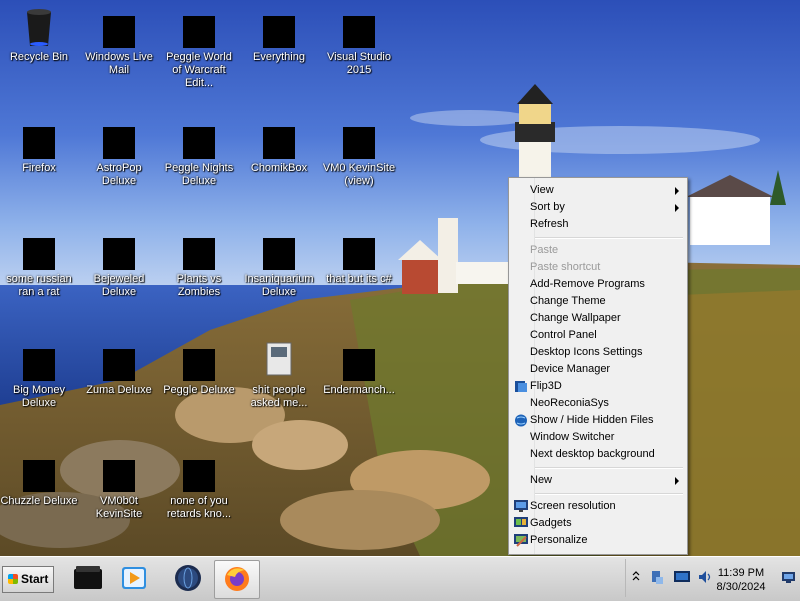 The height and width of the screenshot is (601, 800). I want to click on desktop-icon: VM0b0t KevinSite, so click(119, 484).